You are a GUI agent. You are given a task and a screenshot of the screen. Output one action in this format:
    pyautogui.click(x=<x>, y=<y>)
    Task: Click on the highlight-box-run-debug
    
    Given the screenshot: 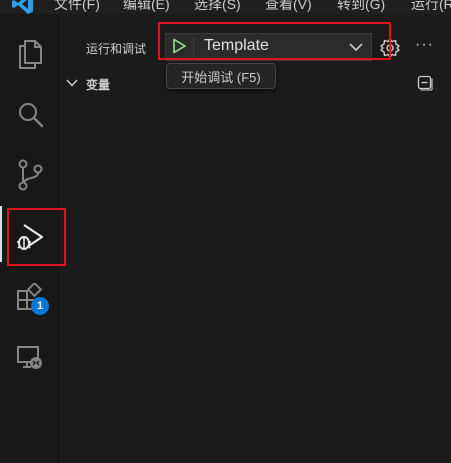 What is the action you would take?
    pyautogui.click(x=36, y=237)
    